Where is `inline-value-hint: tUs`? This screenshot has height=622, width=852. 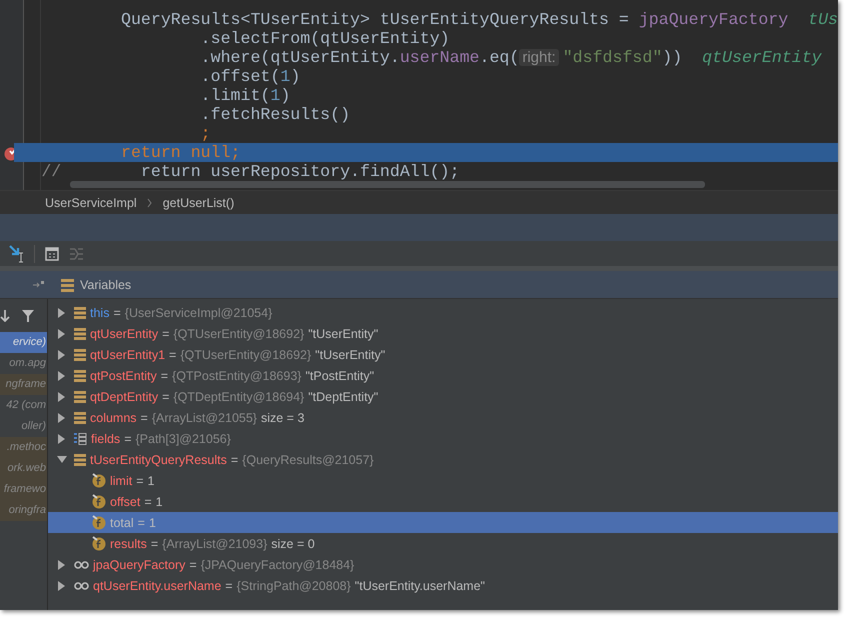 inline-value-hint: tUs is located at coordinates (822, 19).